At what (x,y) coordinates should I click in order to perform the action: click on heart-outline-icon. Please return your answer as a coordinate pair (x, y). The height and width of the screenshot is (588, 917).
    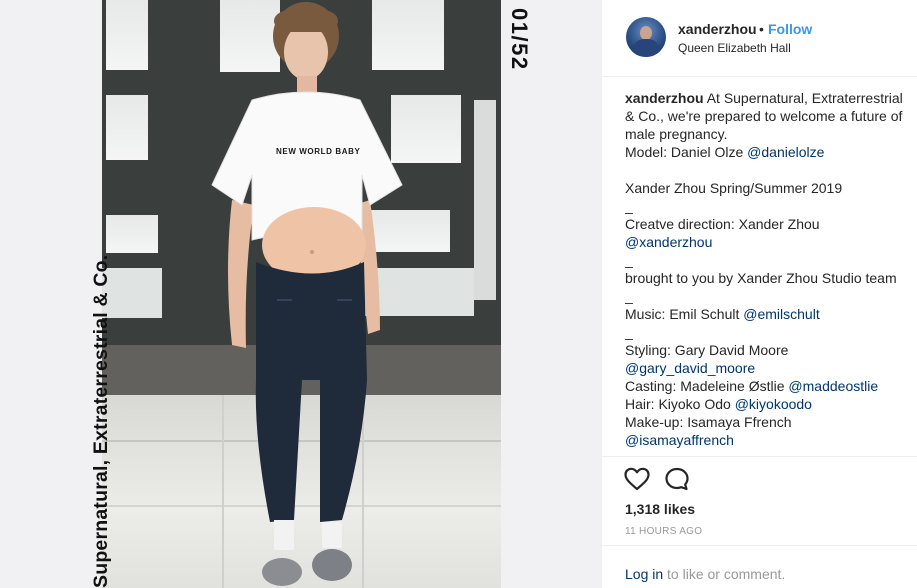
    Looking at the image, I should click on (638, 480).